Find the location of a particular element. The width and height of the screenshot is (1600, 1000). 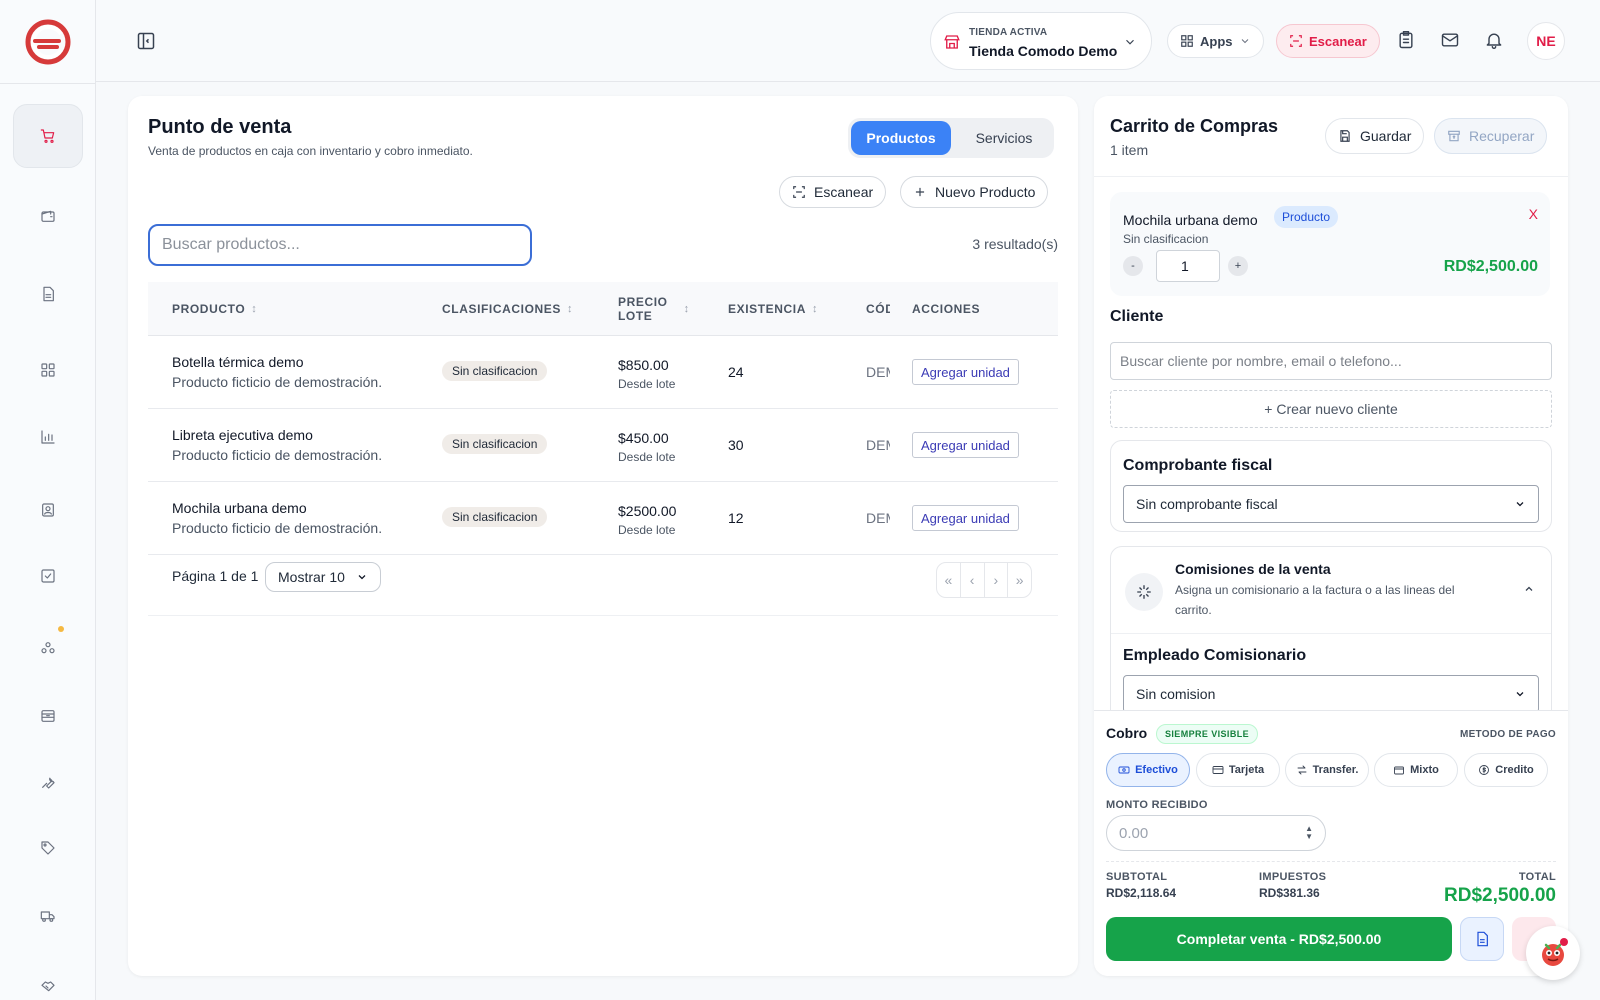

save-cart-button: Guardar is located at coordinates (1375, 136).